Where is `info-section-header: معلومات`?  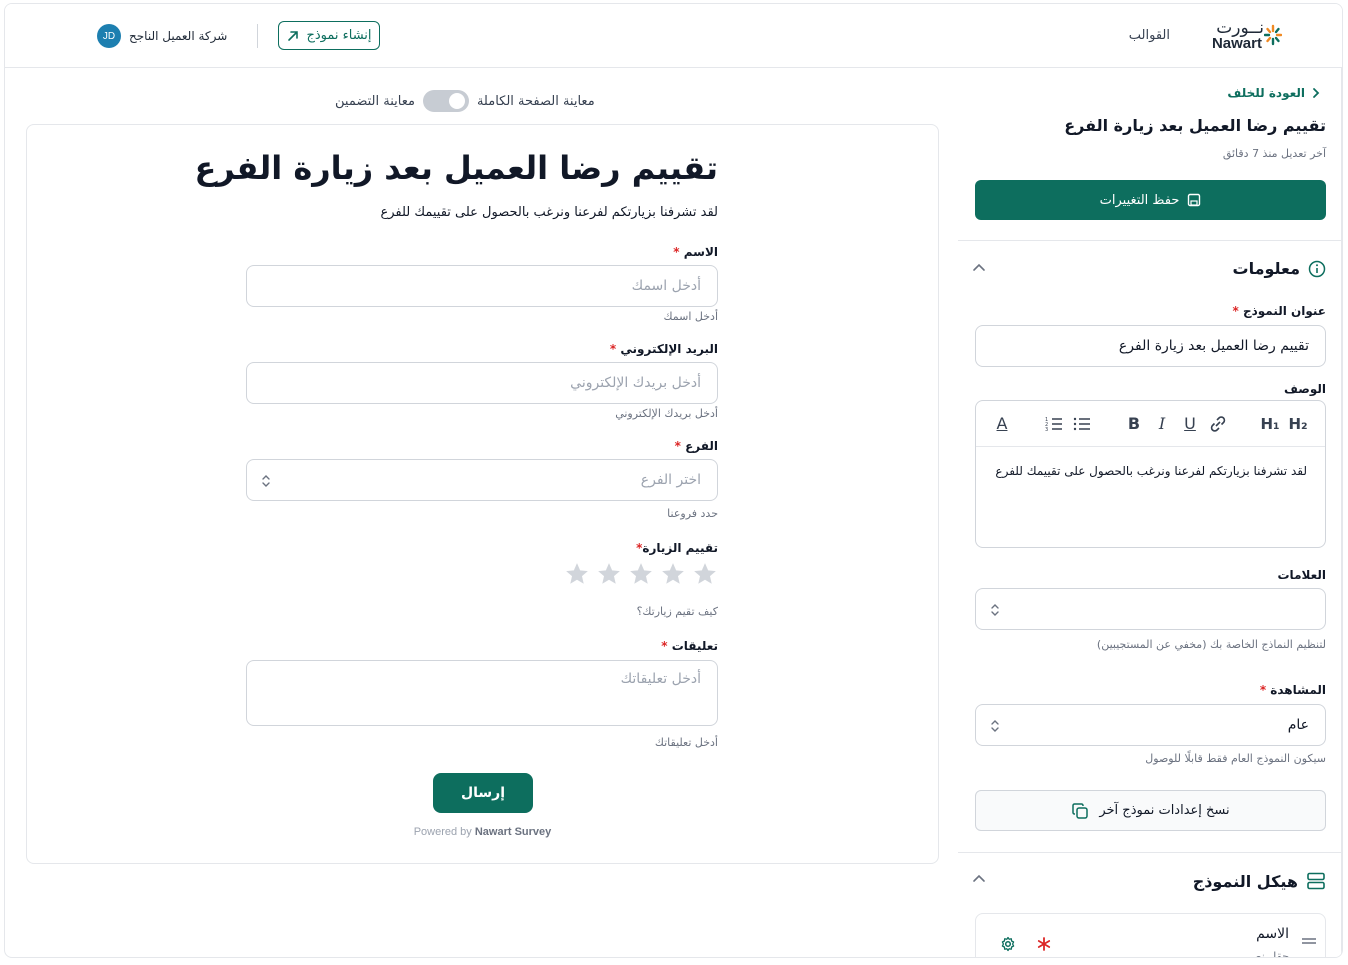
info-section-header: معلومات is located at coordinates (1280, 268).